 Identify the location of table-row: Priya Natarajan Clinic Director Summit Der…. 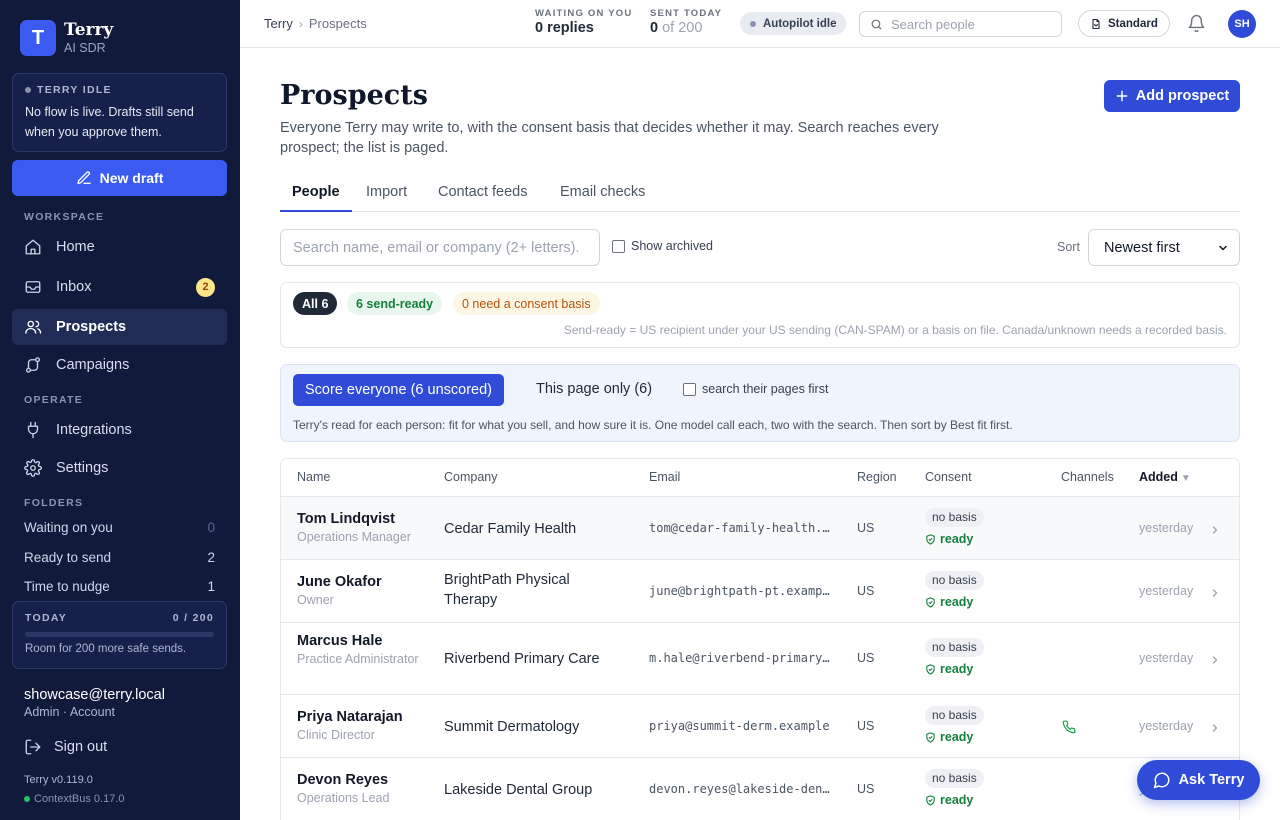
(760, 726).